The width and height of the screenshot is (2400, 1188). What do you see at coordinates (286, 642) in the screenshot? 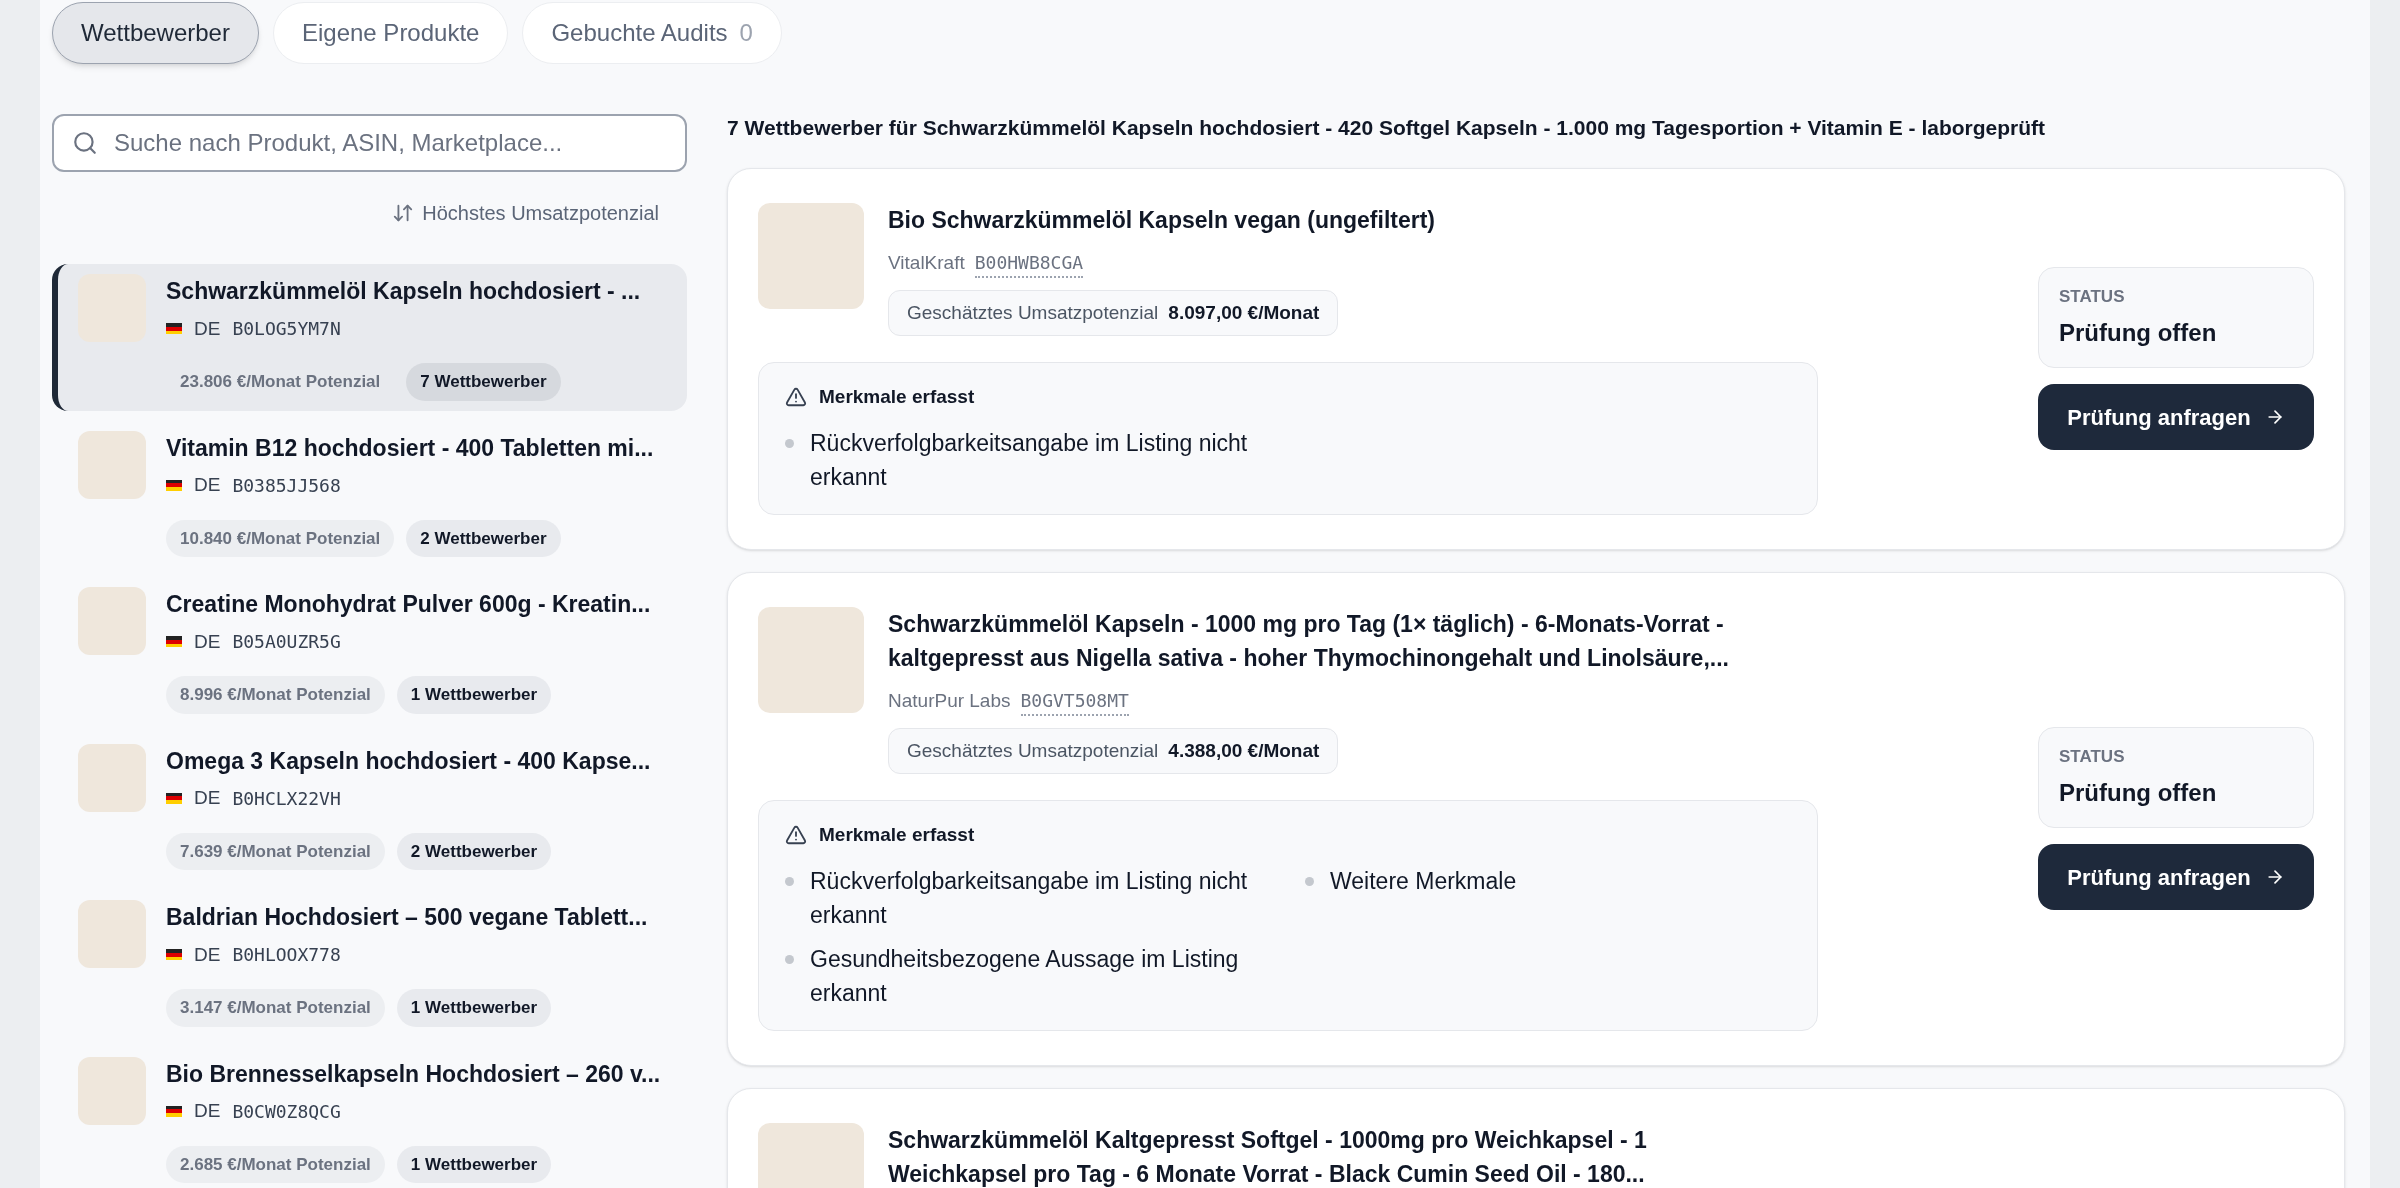
I see `asin: B05A0UZR5G` at bounding box center [286, 642].